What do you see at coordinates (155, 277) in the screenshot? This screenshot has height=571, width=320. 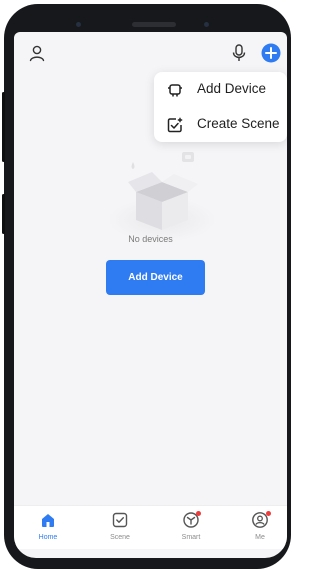 I see `add-device-button: Add Device` at bounding box center [155, 277].